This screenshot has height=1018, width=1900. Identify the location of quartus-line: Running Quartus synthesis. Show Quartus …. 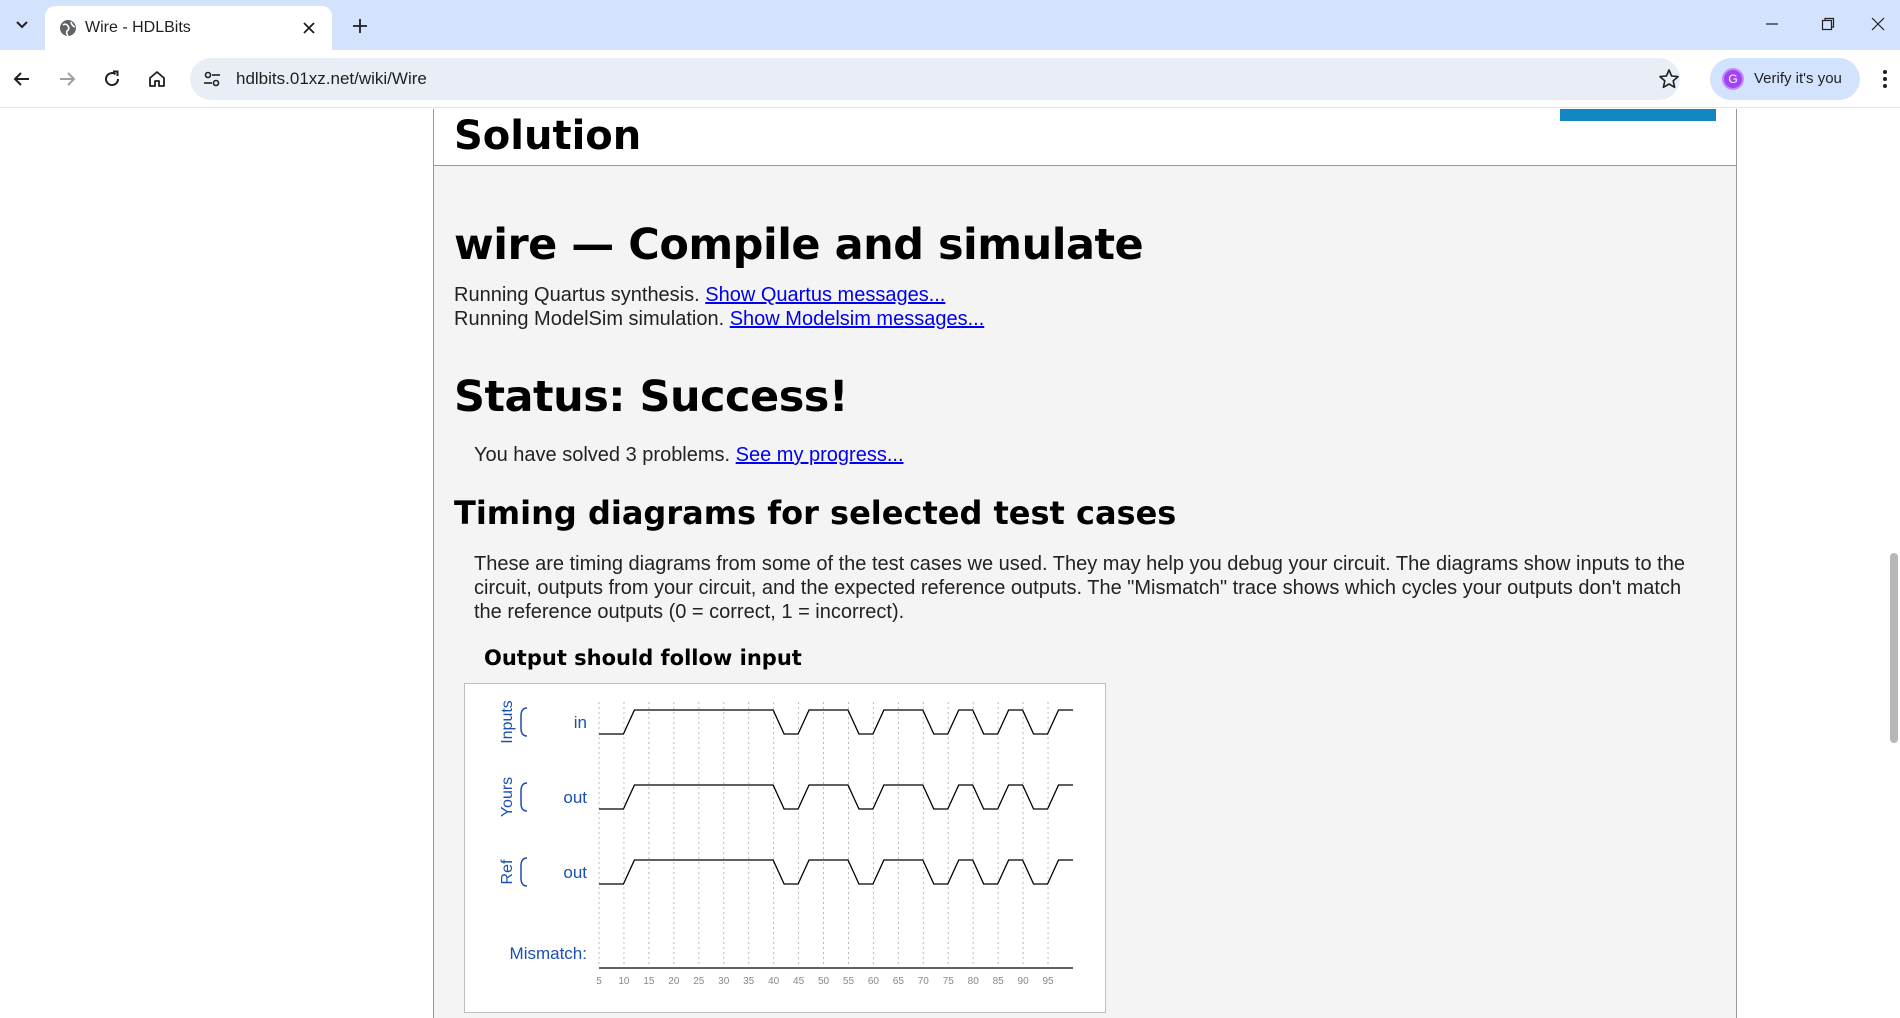
(699, 295).